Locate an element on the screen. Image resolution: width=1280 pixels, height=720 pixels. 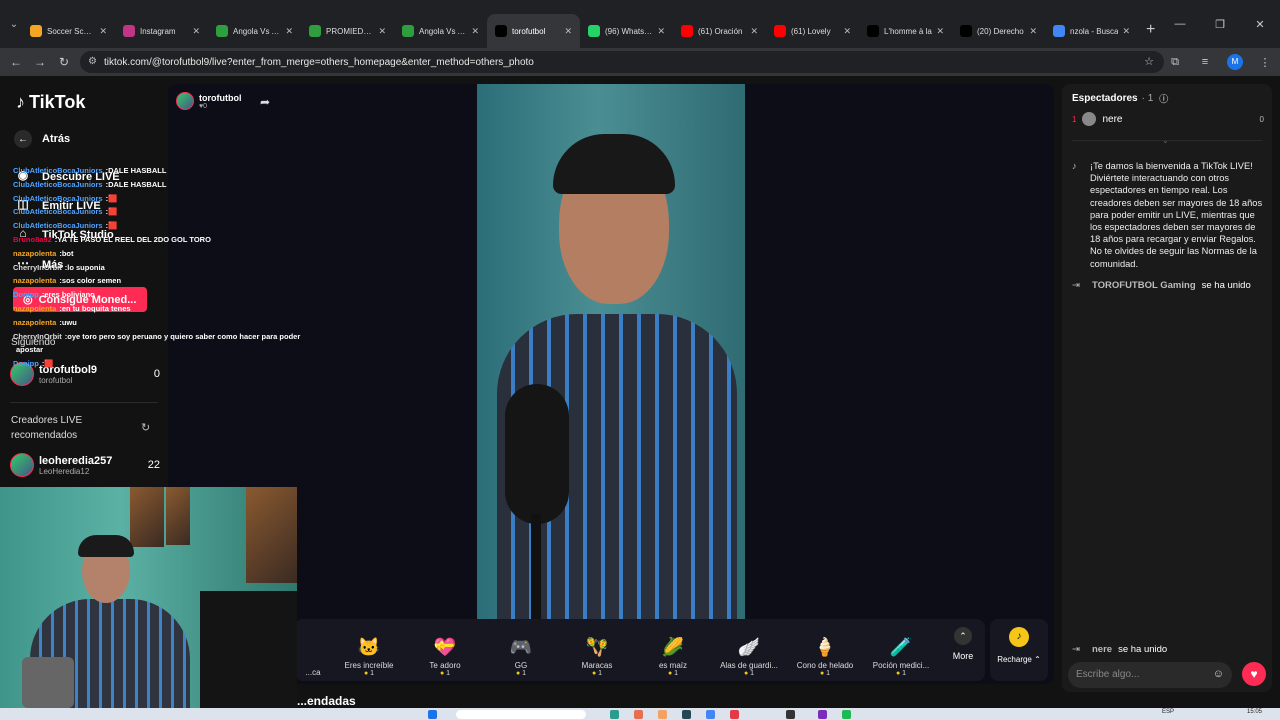
browser-tab: (96) WhatsApp ✕ is located at coordinates (626, 31).